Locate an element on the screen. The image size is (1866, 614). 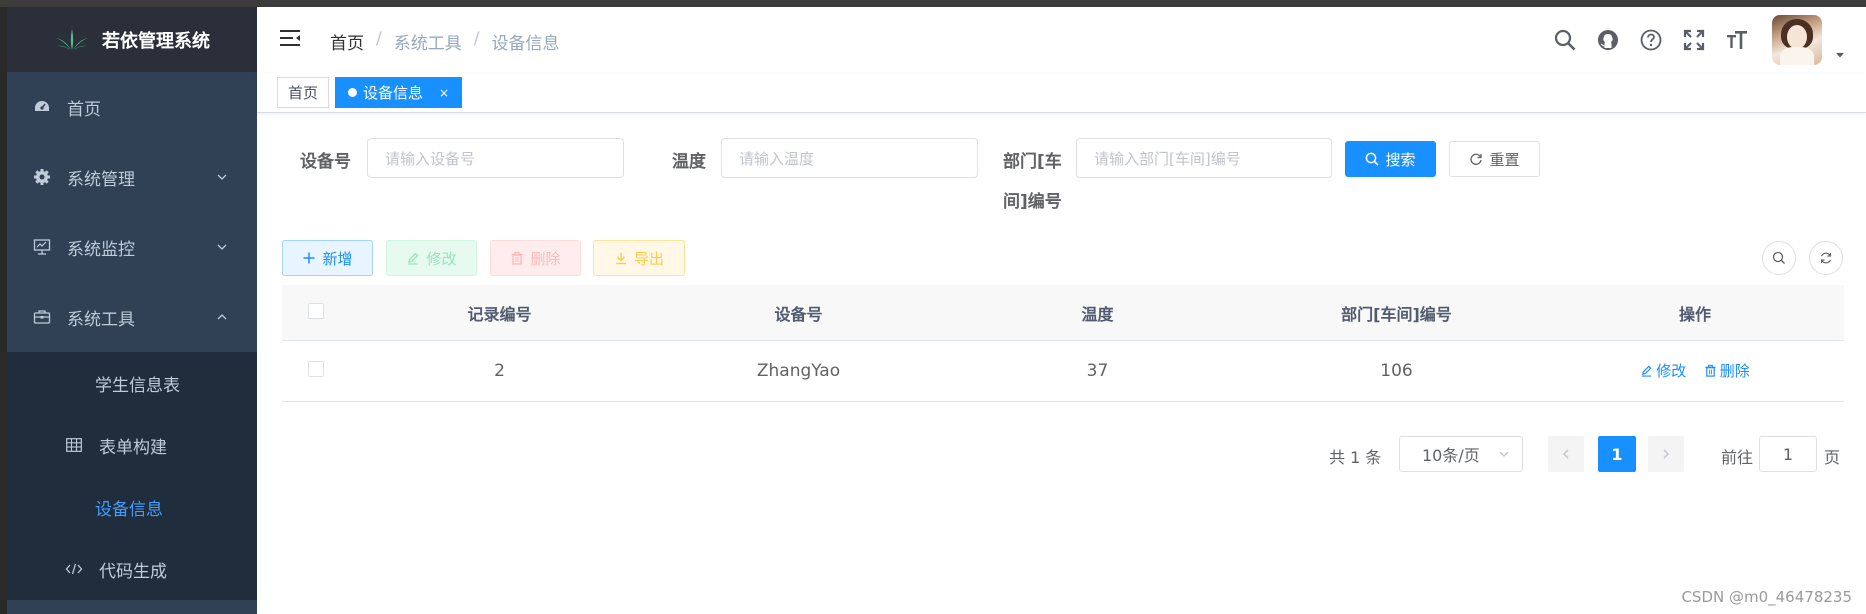
chevron-left-icon is located at coordinates (1566, 454).